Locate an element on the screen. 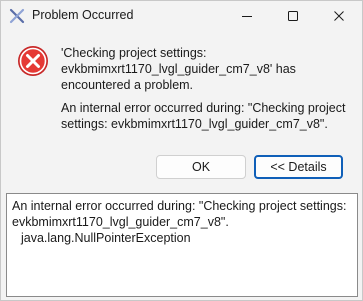 The image size is (363, 301). window-title: Problem Occurred is located at coordinates (83, 15).